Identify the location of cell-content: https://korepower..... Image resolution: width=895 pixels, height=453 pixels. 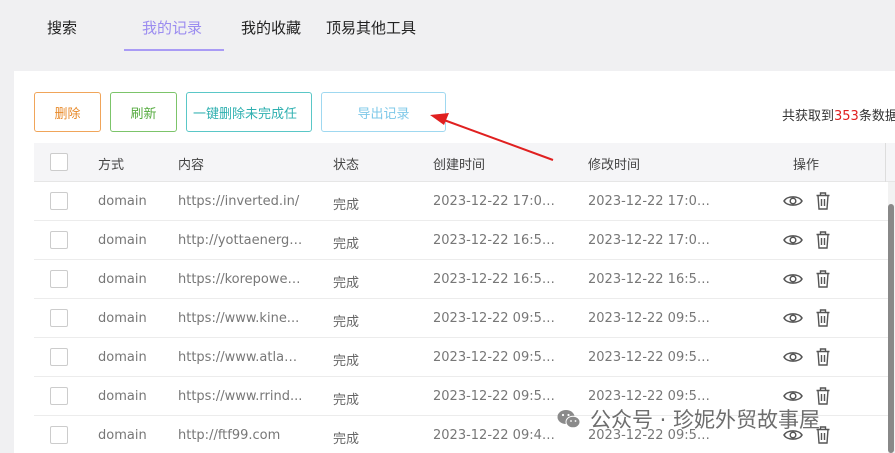
(240, 279).